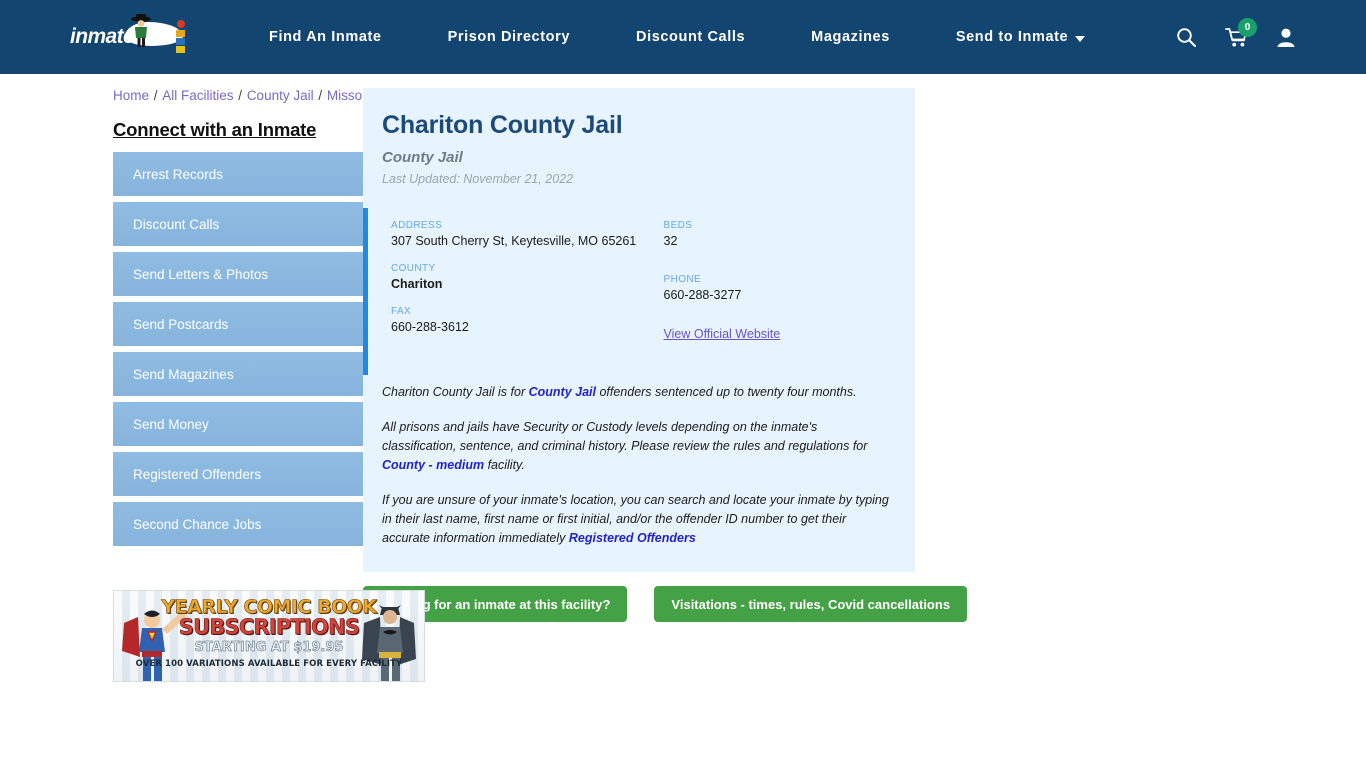  What do you see at coordinates (180, 36) in the screenshot?
I see `logo-color-bars-icon` at bounding box center [180, 36].